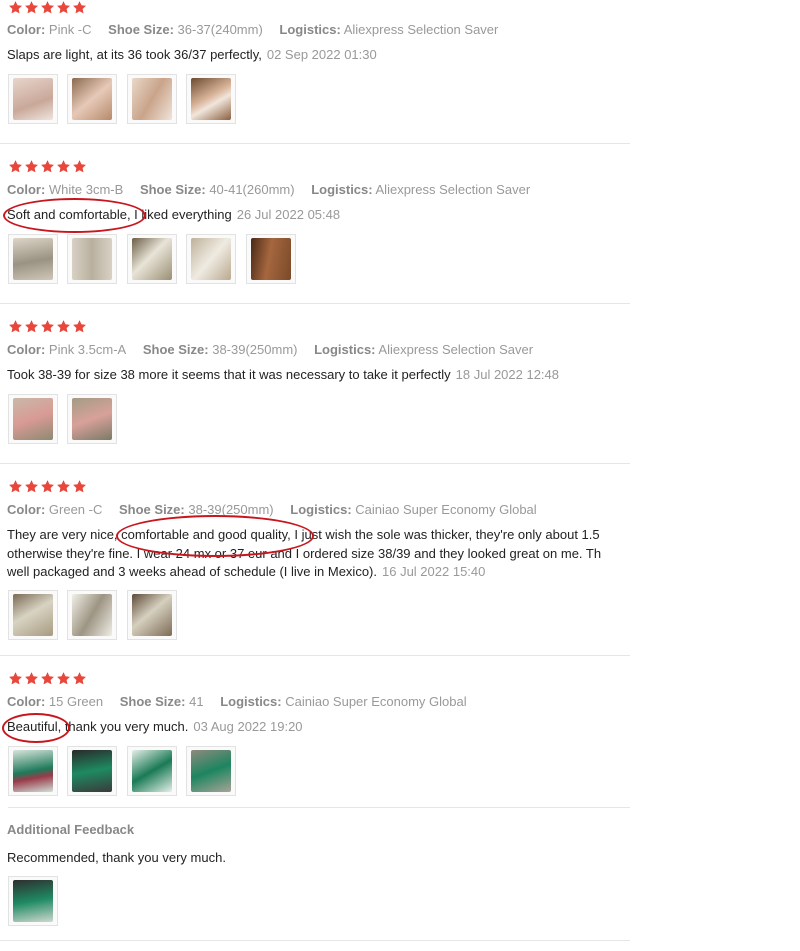  What do you see at coordinates (98, 726) in the screenshot?
I see `review-body: Beautiful, thank you very much.` at bounding box center [98, 726].